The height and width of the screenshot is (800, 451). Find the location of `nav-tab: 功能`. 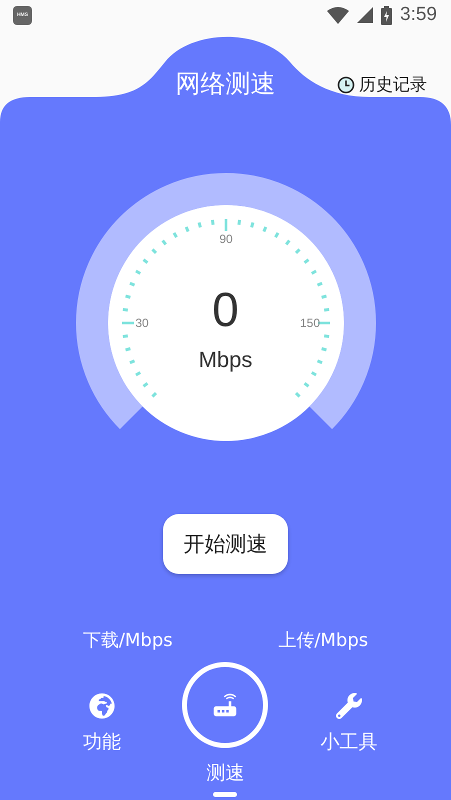

nav-tab: 功能 is located at coordinates (102, 729).